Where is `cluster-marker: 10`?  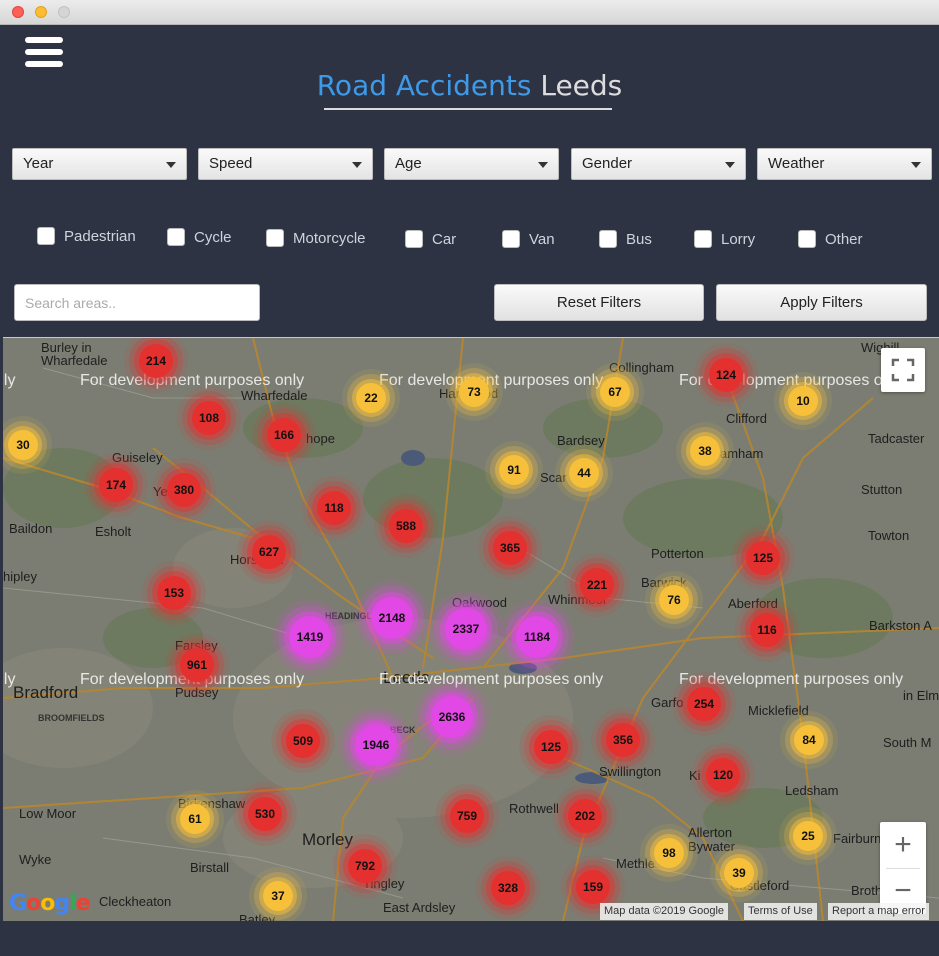 cluster-marker: 10 is located at coordinates (803, 401).